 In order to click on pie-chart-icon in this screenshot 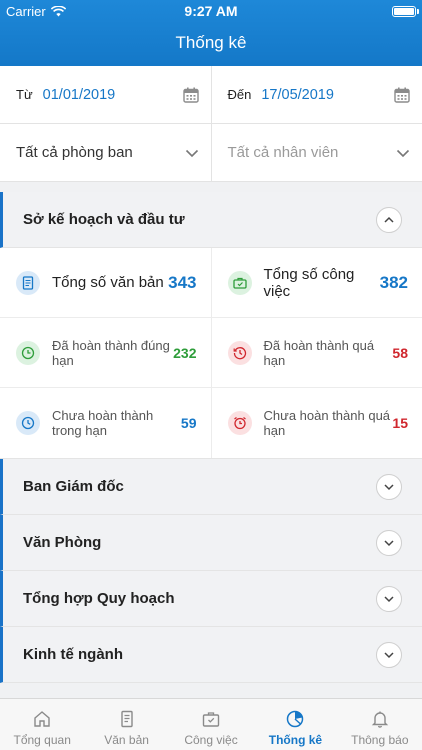, I will do `click(295, 719)`.